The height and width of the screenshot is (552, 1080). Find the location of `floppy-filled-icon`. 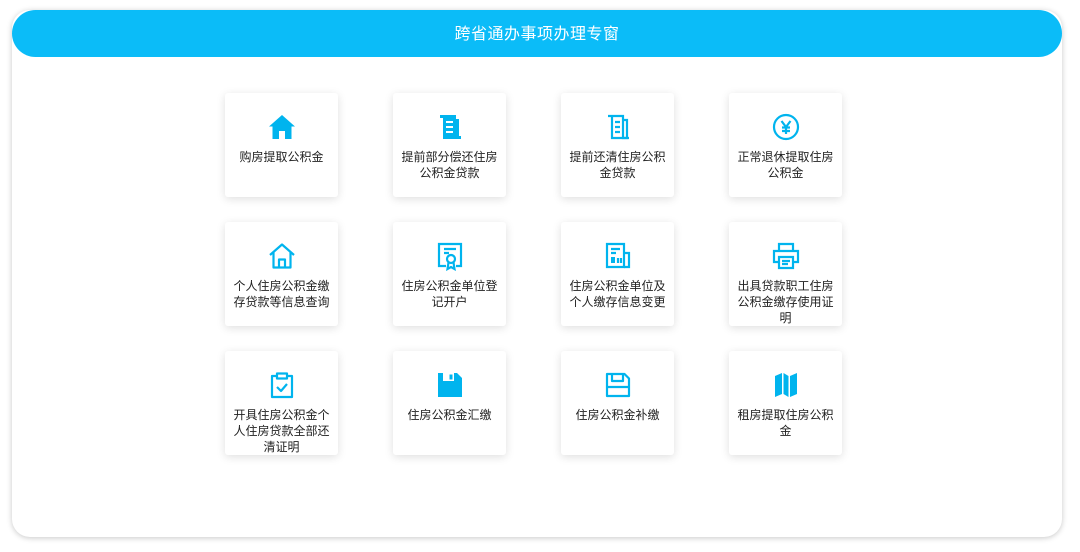

floppy-filled-icon is located at coordinates (450, 385).